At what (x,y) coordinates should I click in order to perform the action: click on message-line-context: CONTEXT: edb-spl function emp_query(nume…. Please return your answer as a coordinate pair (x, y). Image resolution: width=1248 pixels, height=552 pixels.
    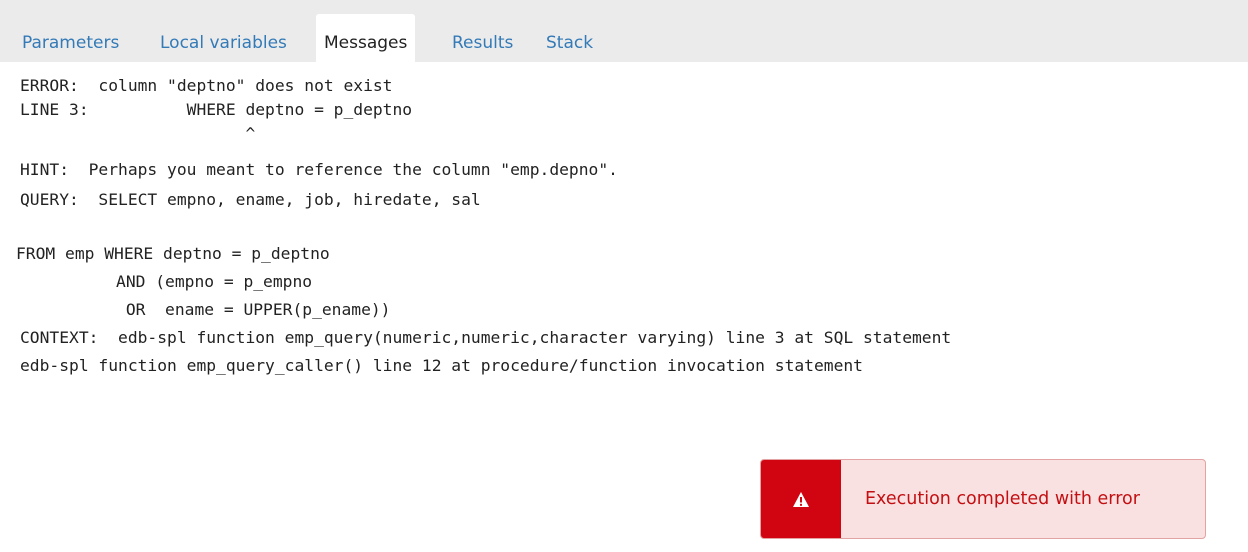
    Looking at the image, I should click on (486, 337).